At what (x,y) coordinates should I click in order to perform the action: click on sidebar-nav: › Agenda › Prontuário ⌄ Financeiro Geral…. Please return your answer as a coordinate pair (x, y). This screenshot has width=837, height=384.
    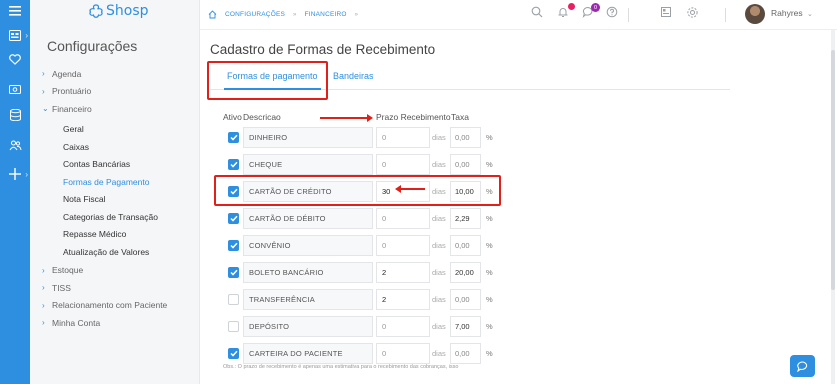
    Looking at the image, I should click on (122, 198).